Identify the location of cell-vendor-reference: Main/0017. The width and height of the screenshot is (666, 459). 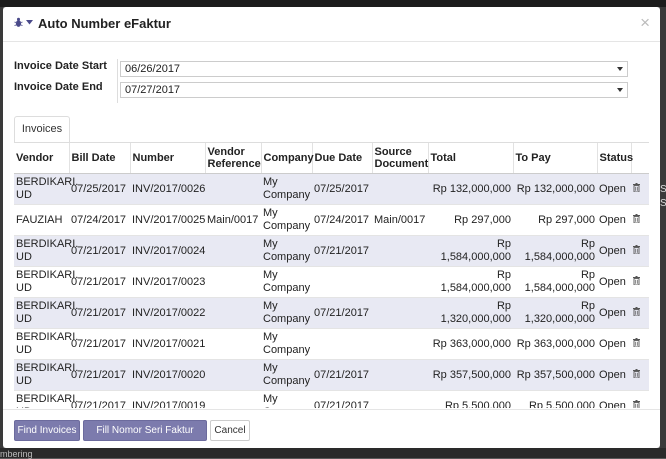
(233, 220).